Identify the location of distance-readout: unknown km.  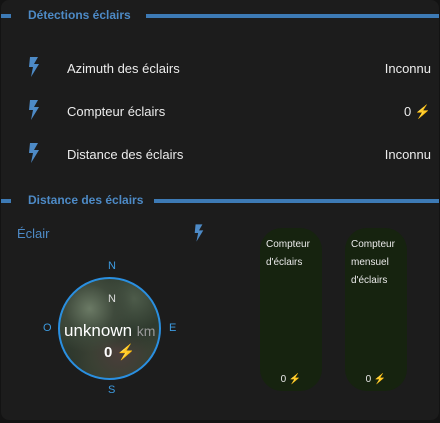
(109, 331).